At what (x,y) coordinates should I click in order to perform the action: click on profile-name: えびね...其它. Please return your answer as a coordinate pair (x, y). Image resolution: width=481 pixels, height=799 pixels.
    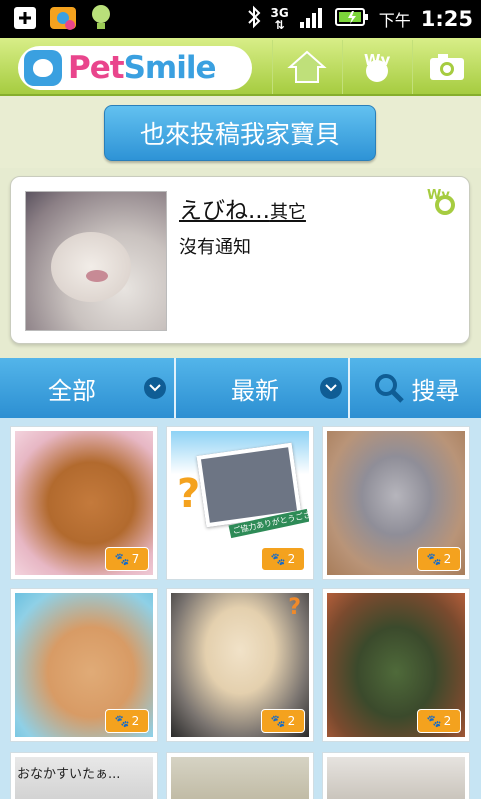
    Looking at the image, I should click on (242, 208).